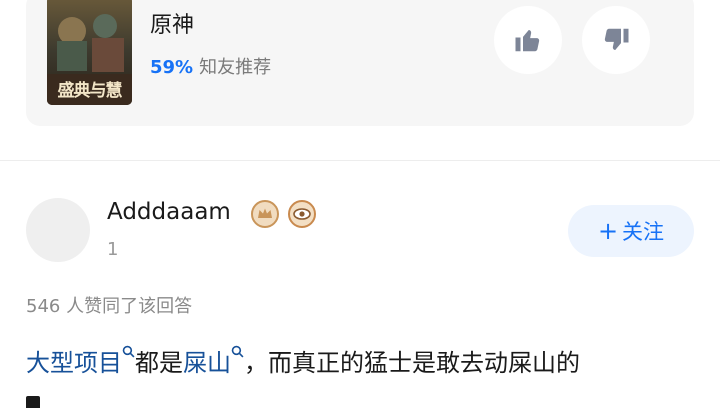  Describe the element at coordinates (58, 230) in the screenshot. I see `avatar` at that location.